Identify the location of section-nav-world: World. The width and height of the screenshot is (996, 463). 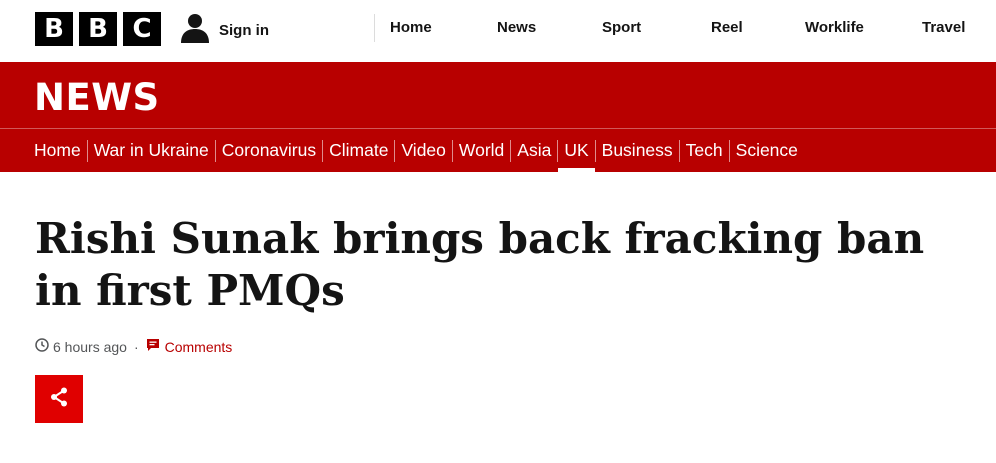
(481, 150).